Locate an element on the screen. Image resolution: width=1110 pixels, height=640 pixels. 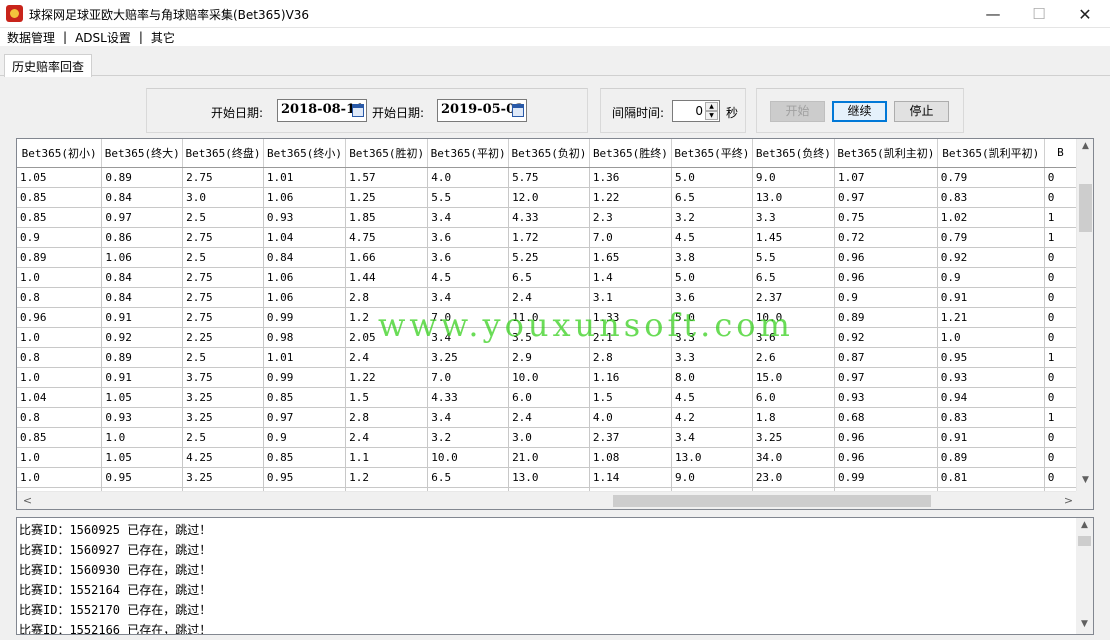
log-scroll-thumb is located at coordinates (1084, 541).